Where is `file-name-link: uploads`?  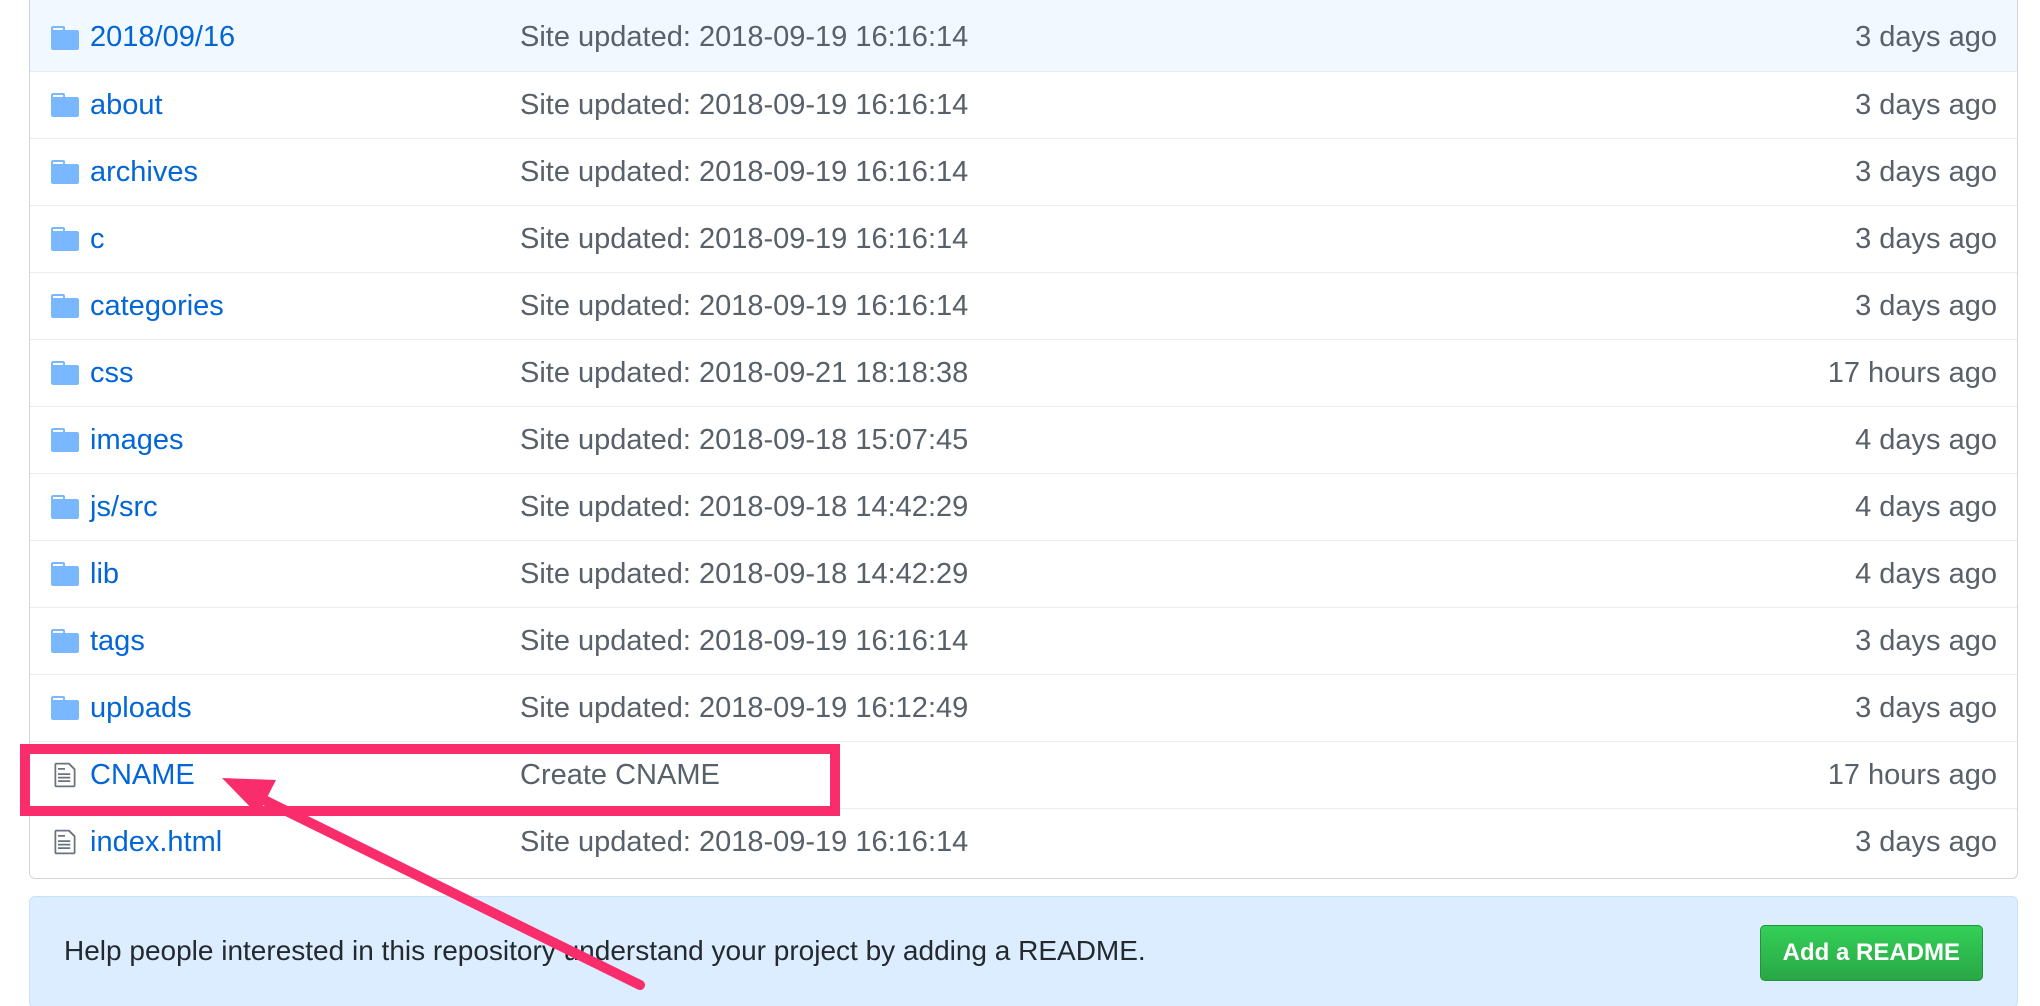
file-name-link: uploads is located at coordinates (141, 708).